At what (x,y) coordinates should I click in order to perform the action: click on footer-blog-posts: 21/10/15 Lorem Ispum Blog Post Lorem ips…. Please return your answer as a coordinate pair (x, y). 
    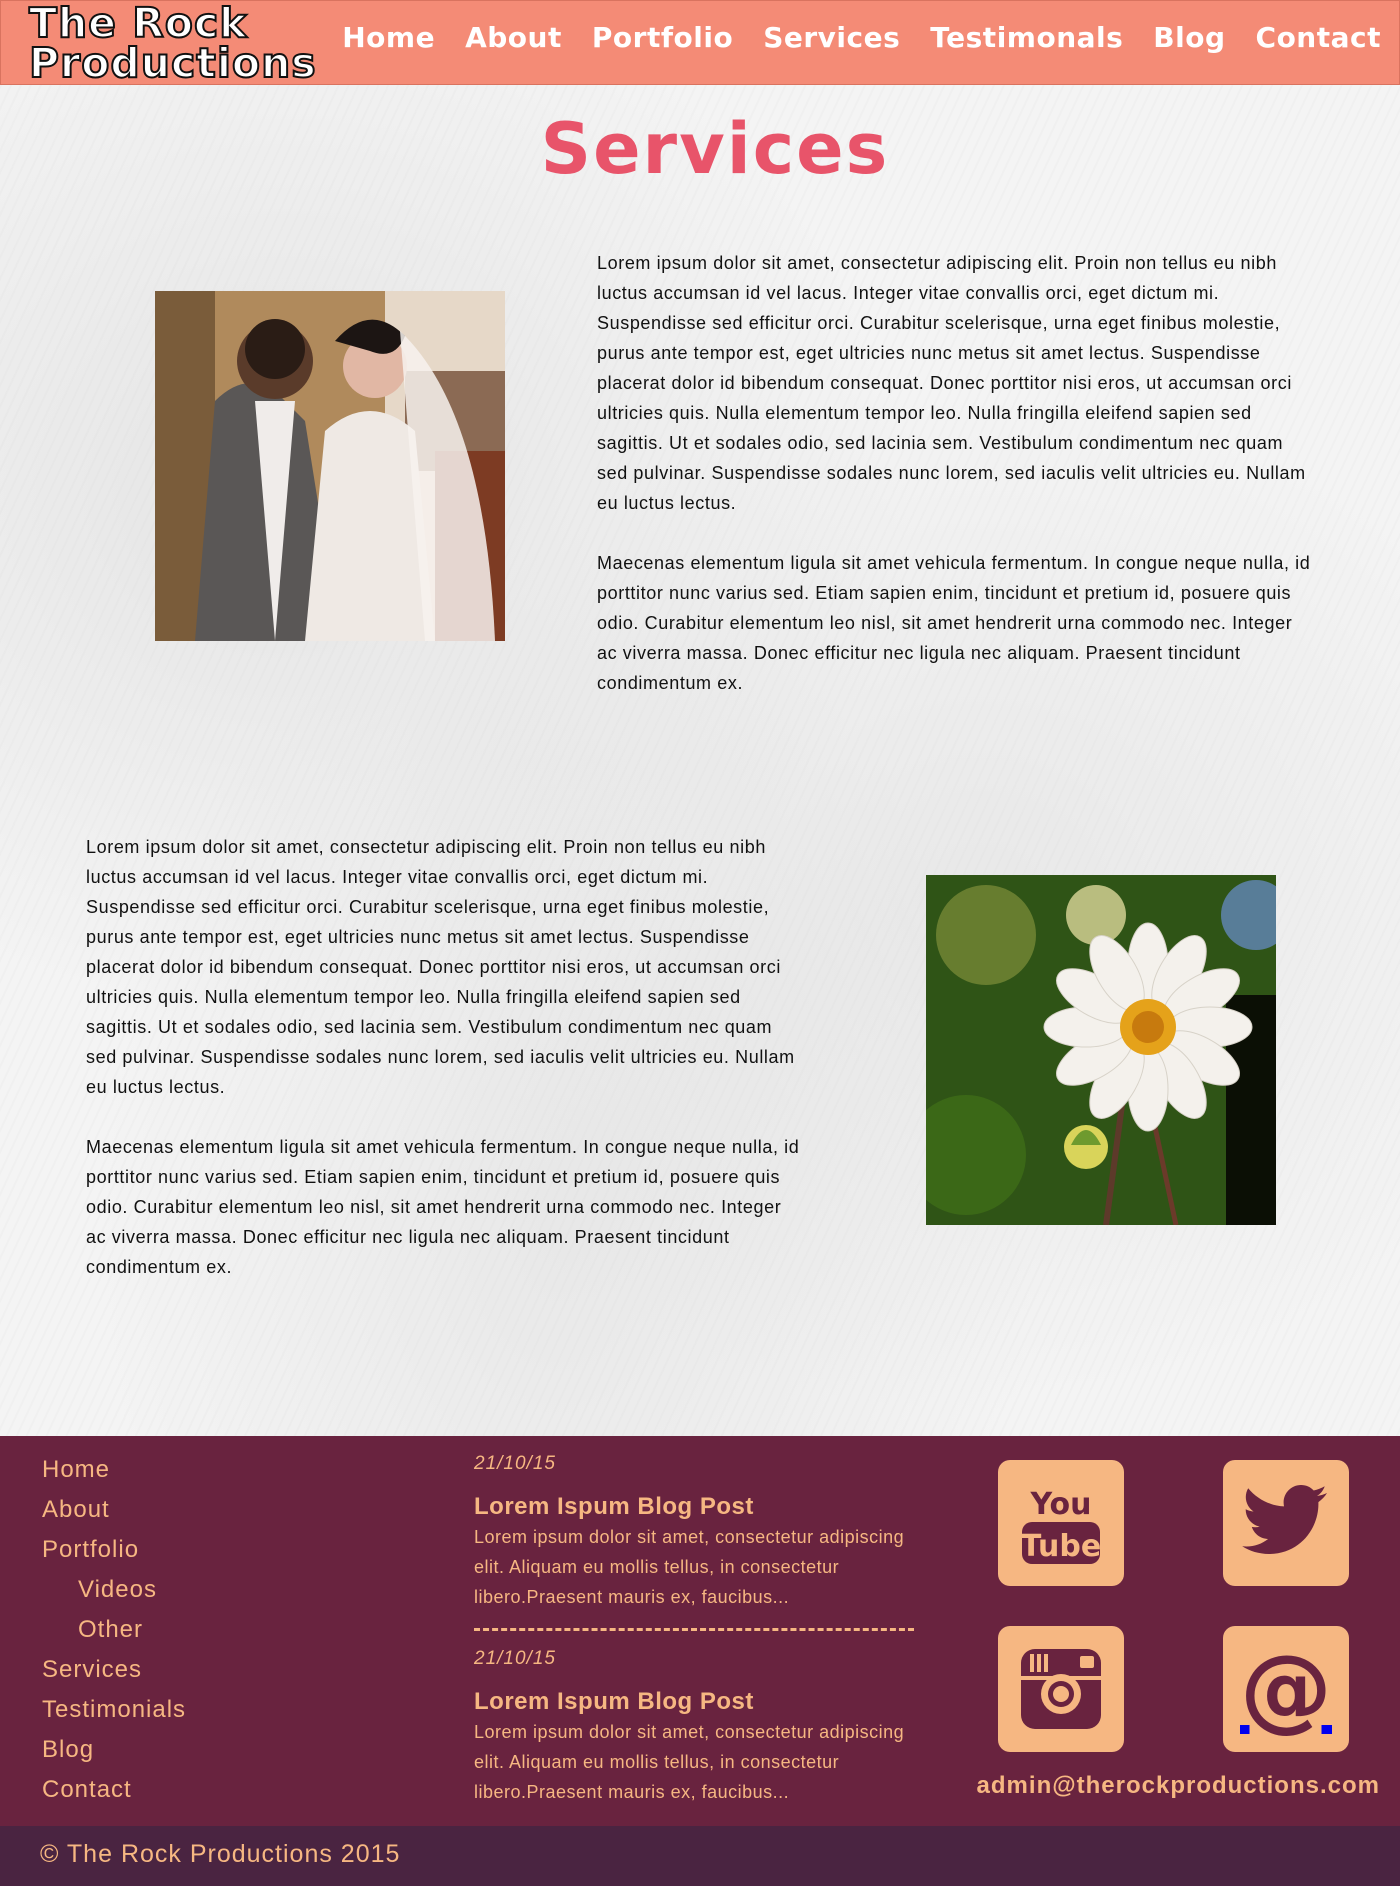
    Looking at the image, I should click on (694, 1628).